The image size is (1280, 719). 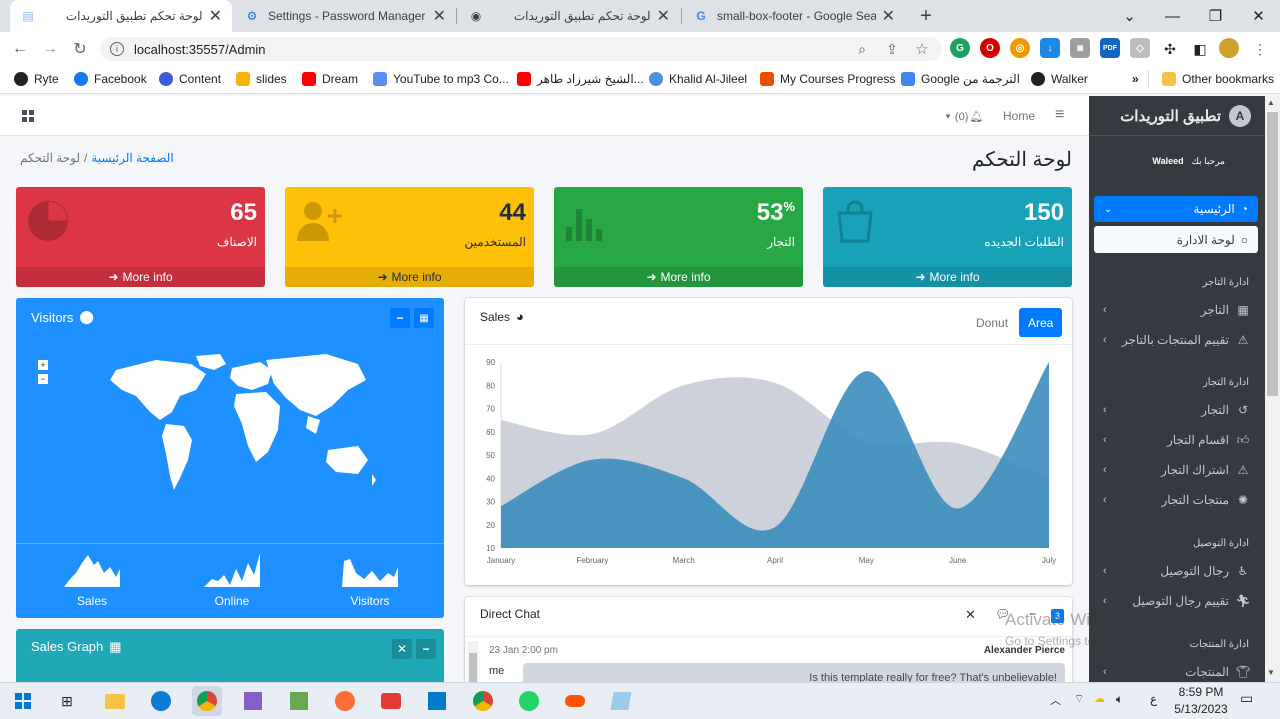 What do you see at coordinates (1176, 209) in the screenshot?
I see `sidebar-item-home: ⌄ الرئيسية ◔` at bounding box center [1176, 209].